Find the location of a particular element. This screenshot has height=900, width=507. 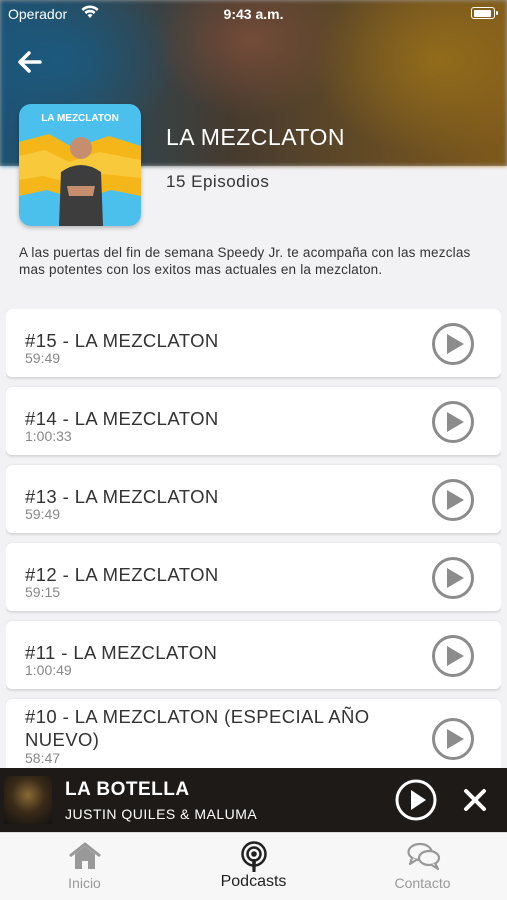

episode-card: #12 - LA MEZCLATON 59:15 is located at coordinates (253, 577).